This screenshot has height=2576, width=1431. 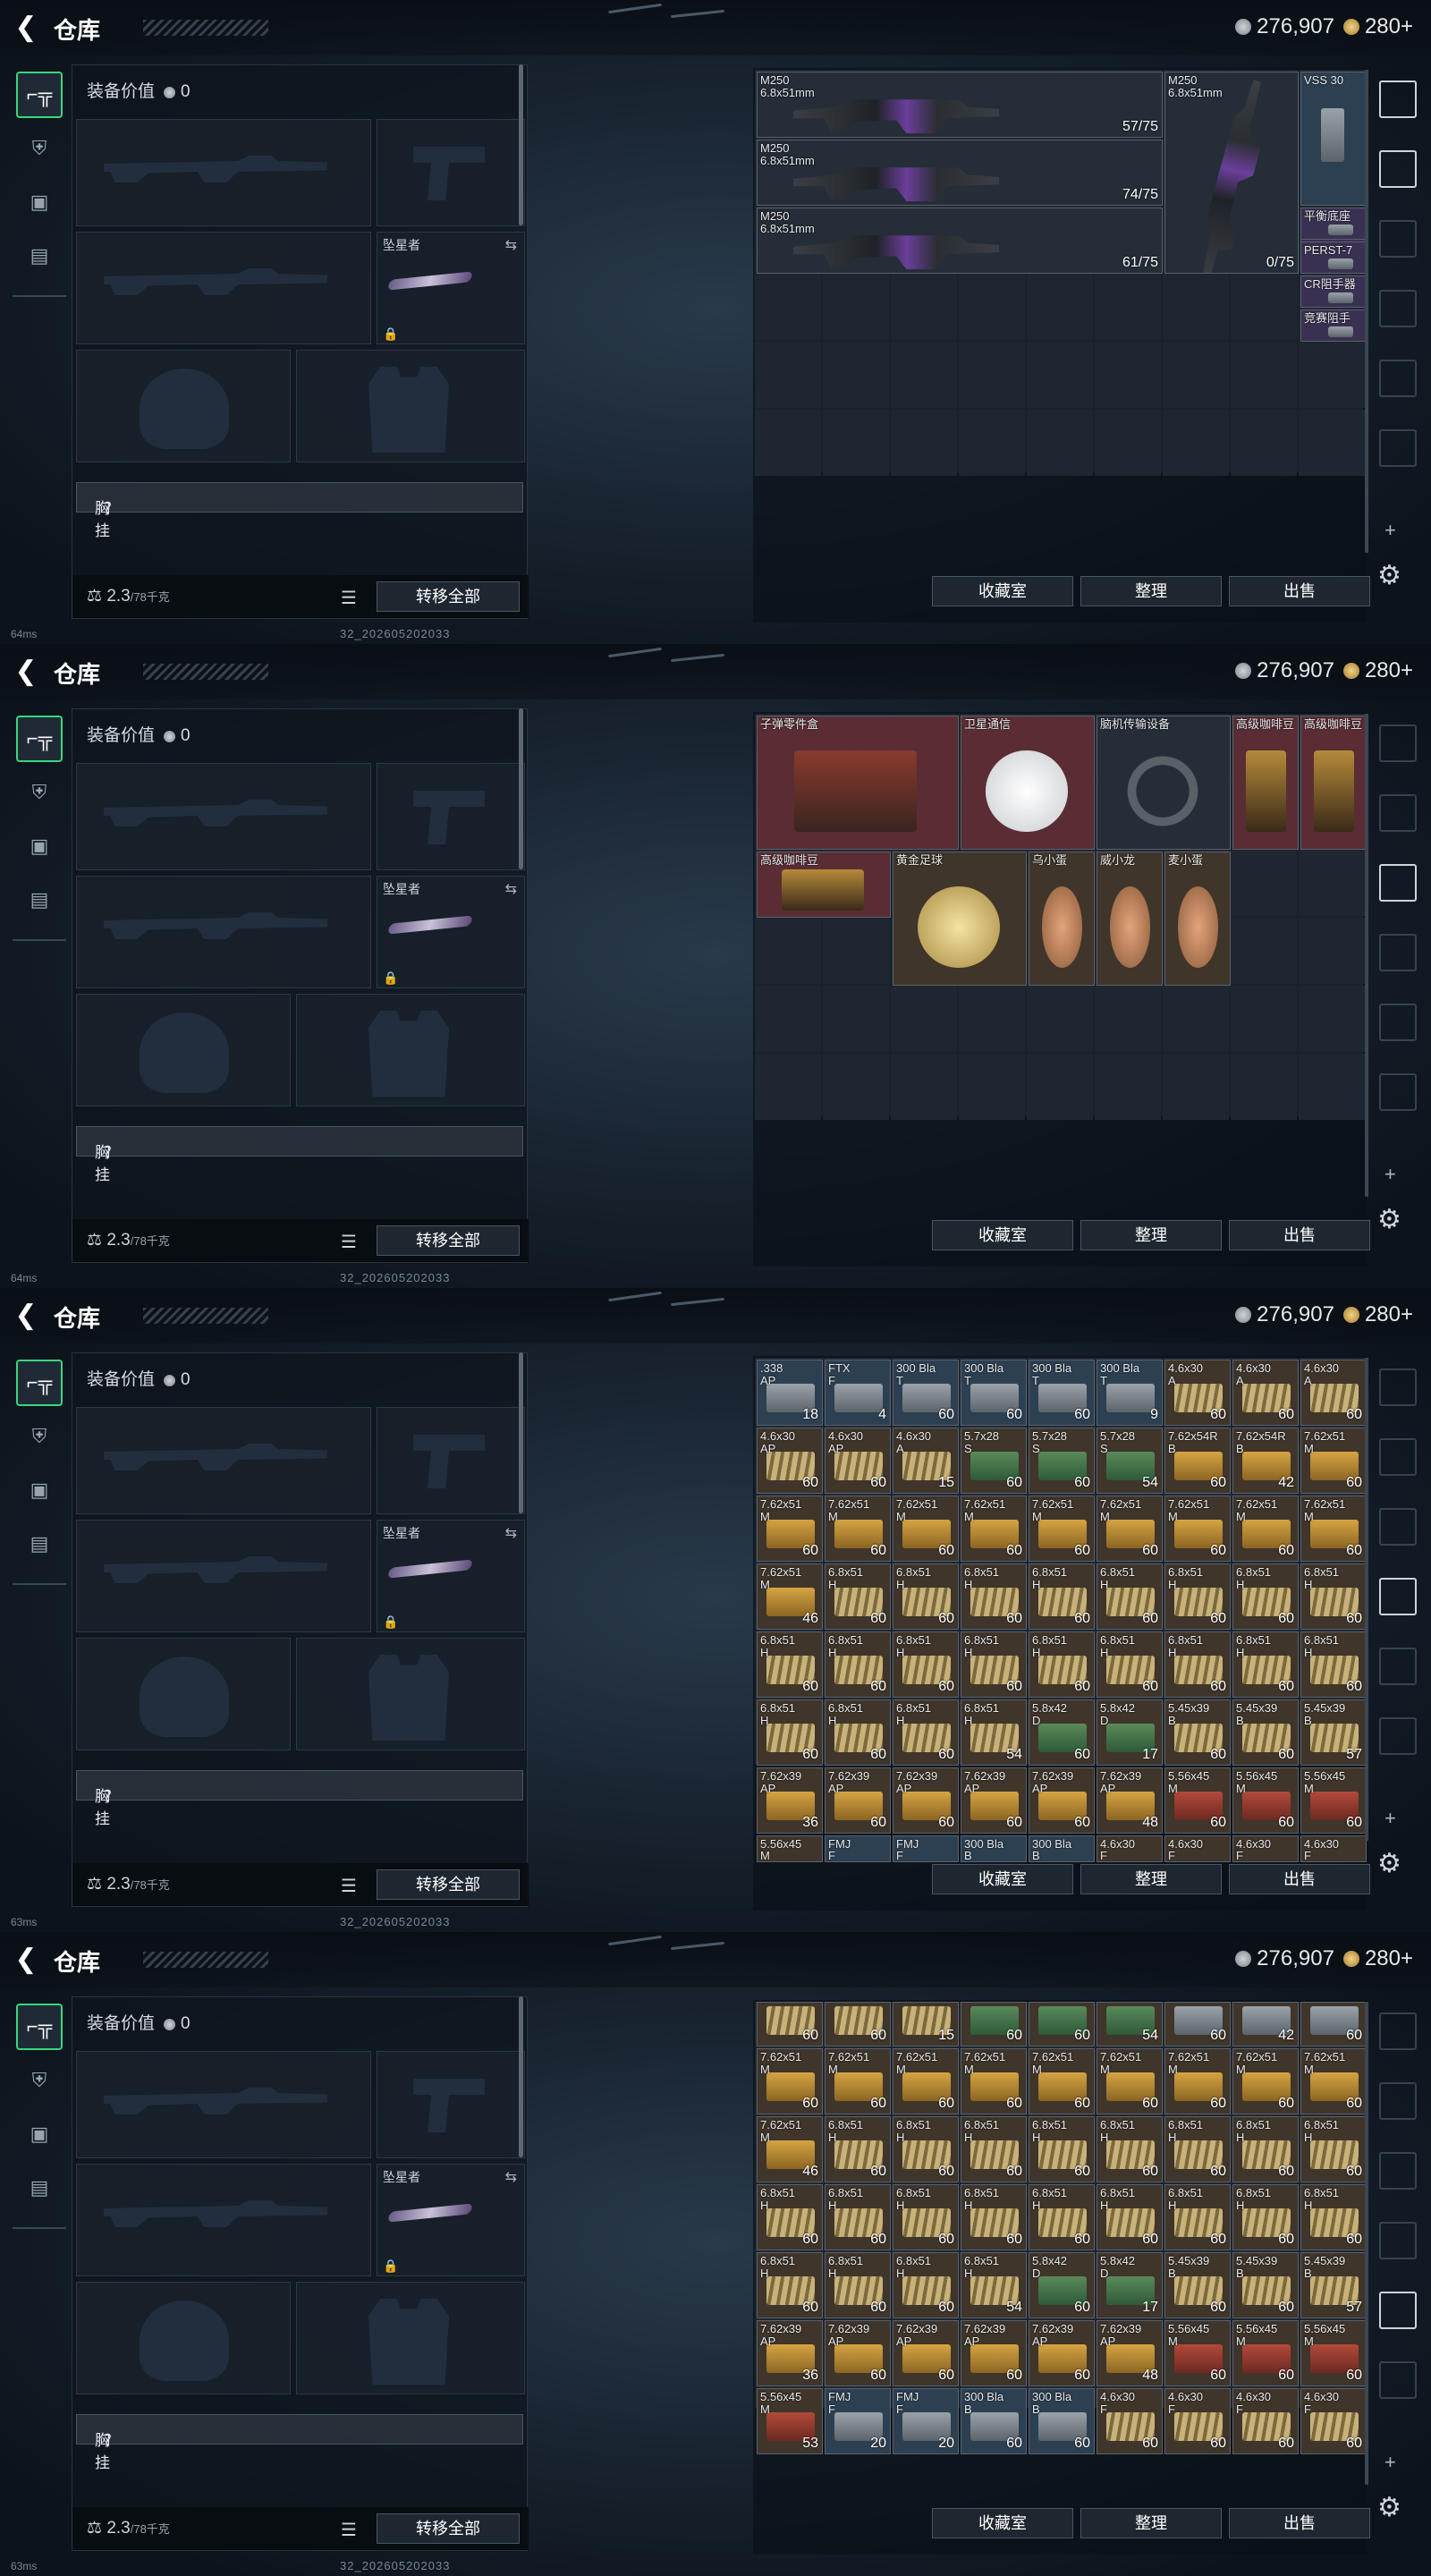 What do you see at coordinates (1164, 783) in the screenshot?
I see `brain-transfer-device: 脑机传输设备` at bounding box center [1164, 783].